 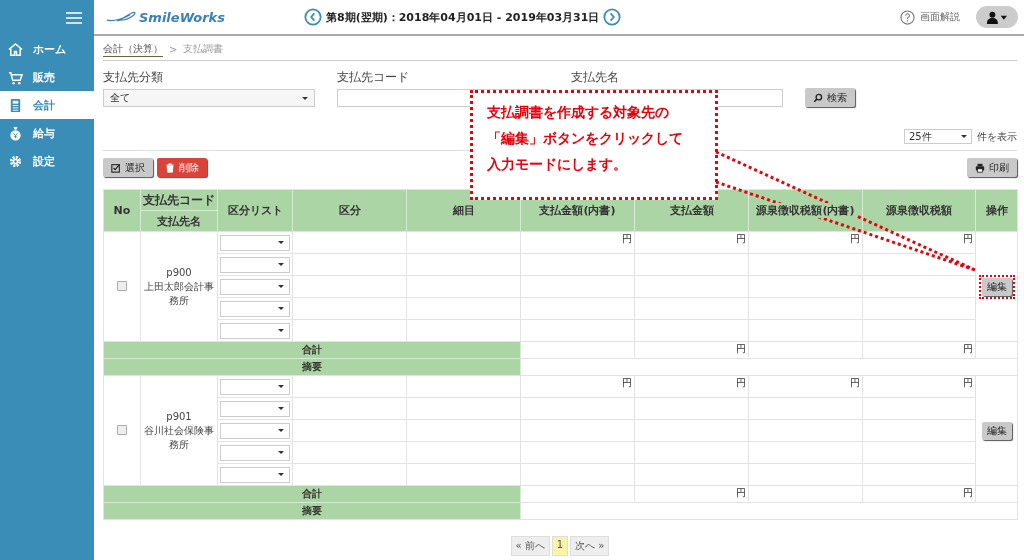 I want to click on help-icon, so click(x=907, y=17).